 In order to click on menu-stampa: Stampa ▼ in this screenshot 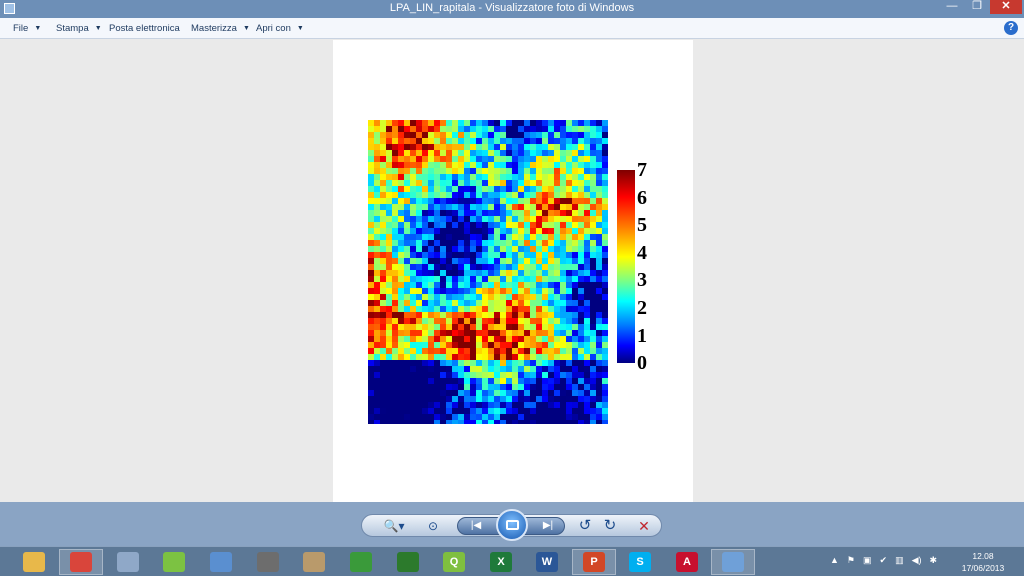, I will do `click(79, 28)`.